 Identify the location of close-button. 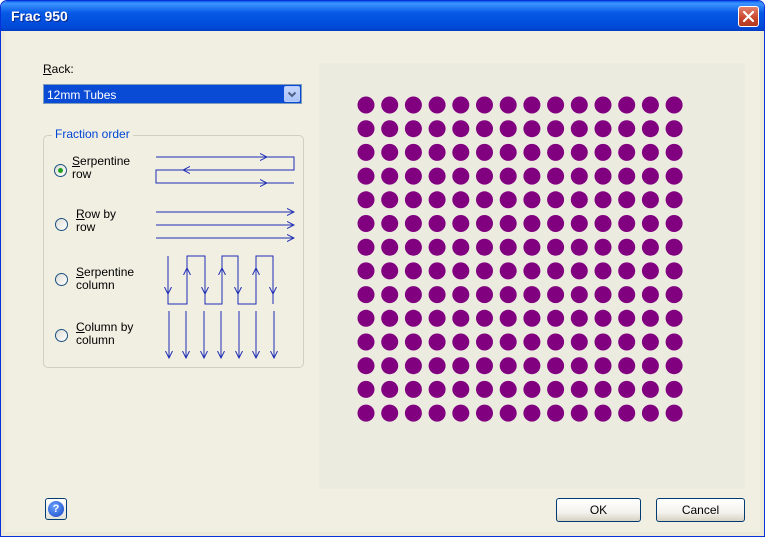
(748, 16).